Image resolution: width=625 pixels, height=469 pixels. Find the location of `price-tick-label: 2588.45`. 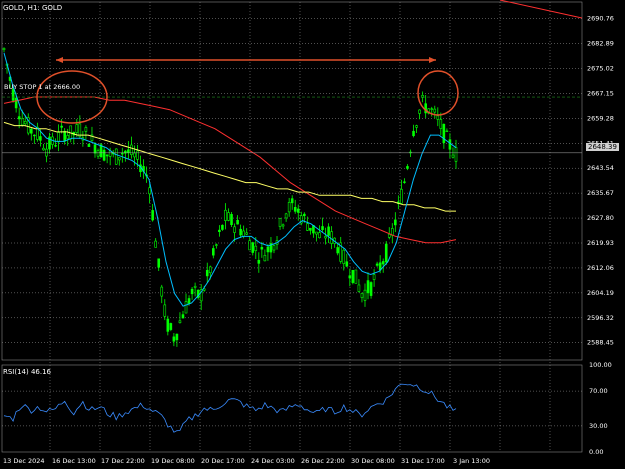

price-tick-label: 2588.45 is located at coordinates (600, 343).